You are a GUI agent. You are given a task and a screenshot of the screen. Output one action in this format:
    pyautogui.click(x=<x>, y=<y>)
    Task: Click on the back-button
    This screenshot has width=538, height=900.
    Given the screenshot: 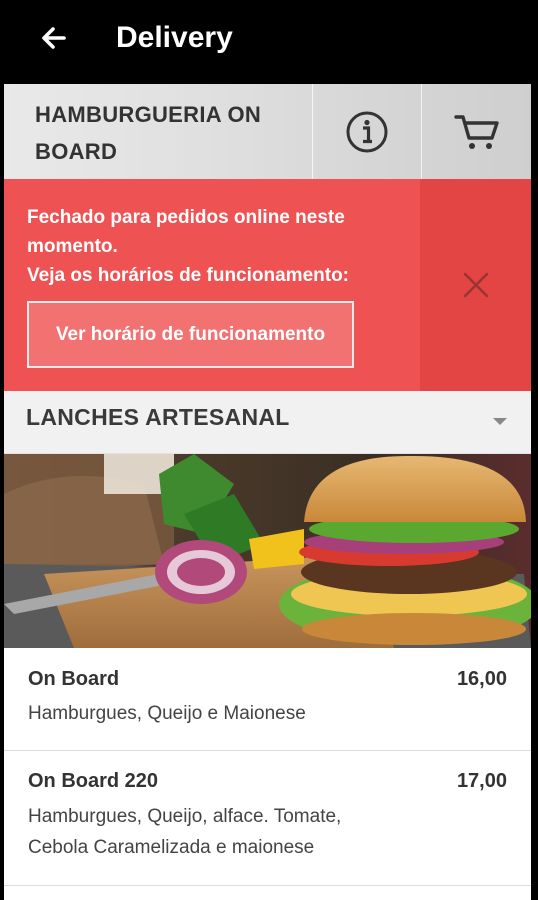 What is the action you would take?
    pyautogui.click(x=54, y=38)
    